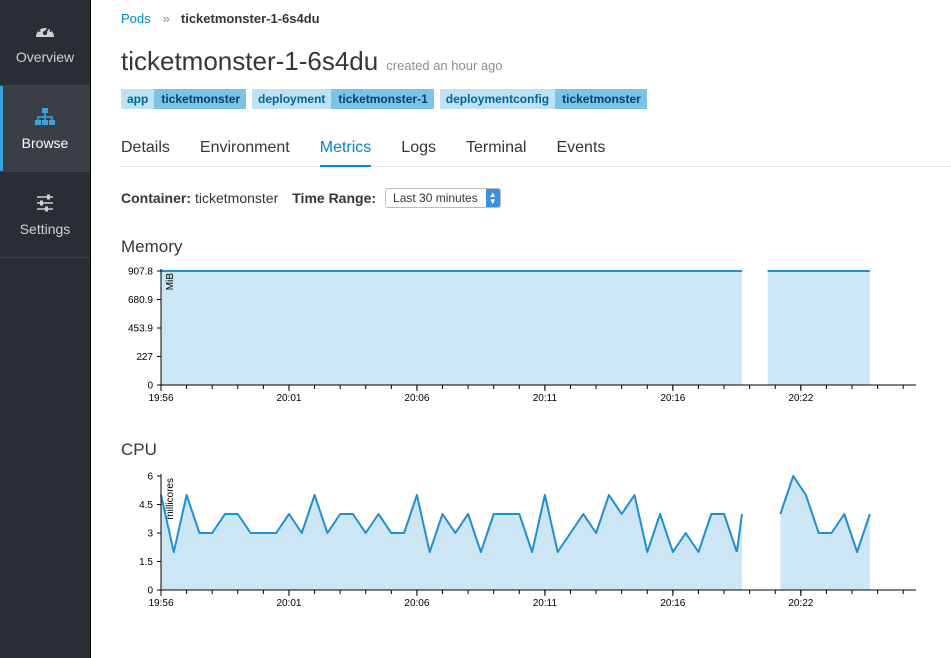 This screenshot has height=658, width=951. What do you see at coordinates (156, 198) in the screenshot?
I see `container-label: Container:` at bounding box center [156, 198].